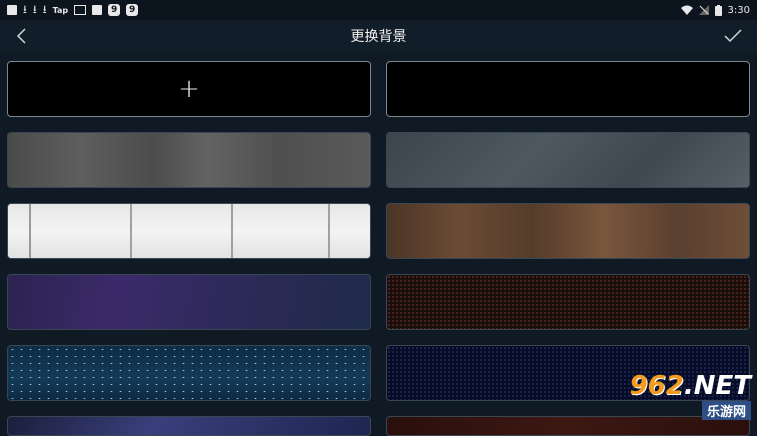 This screenshot has height=436, width=757. What do you see at coordinates (60, 10) in the screenshot?
I see `tap-text: Tap` at bounding box center [60, 10].